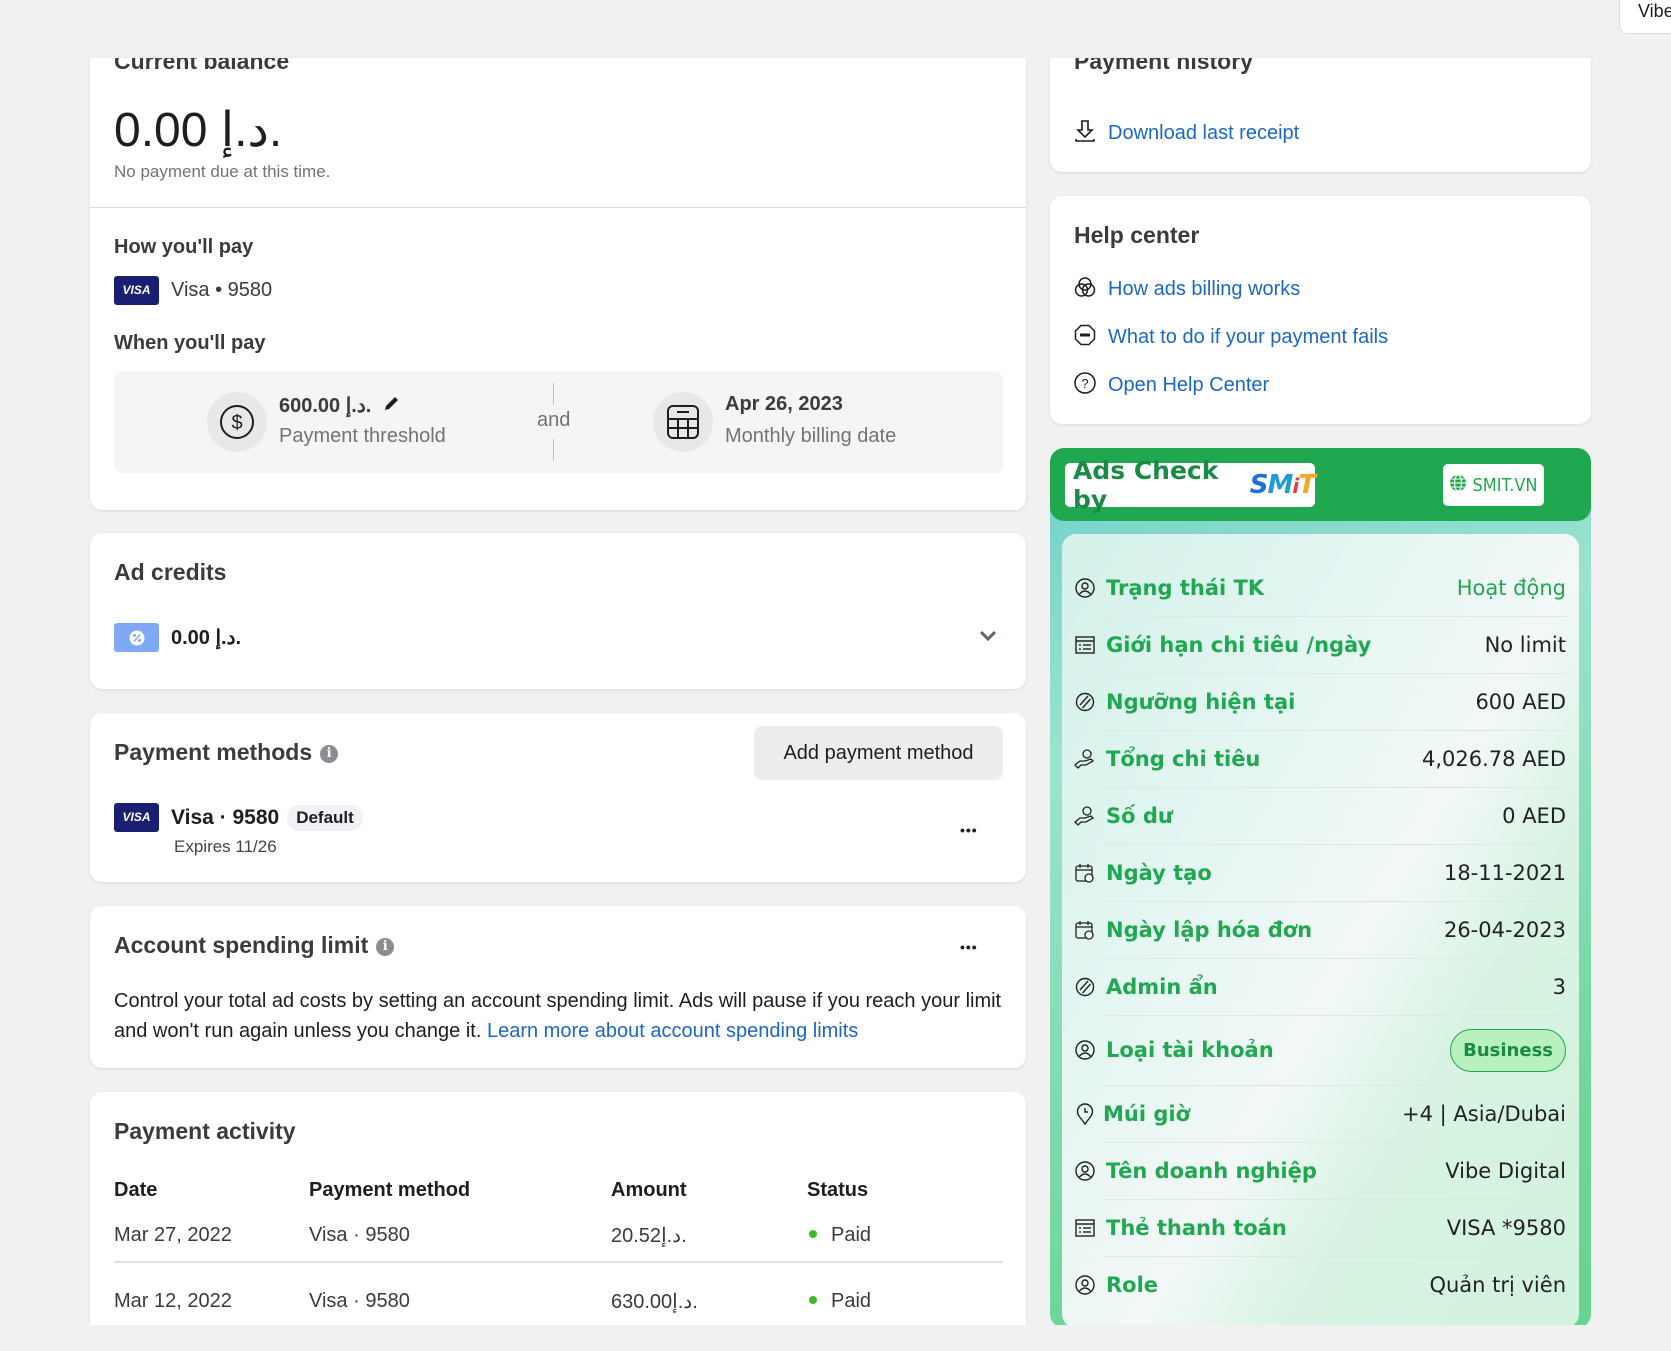 The image size is (1671, 1351). I want to click on download-receipt-link: Download last receipt, so click(1186, 133).